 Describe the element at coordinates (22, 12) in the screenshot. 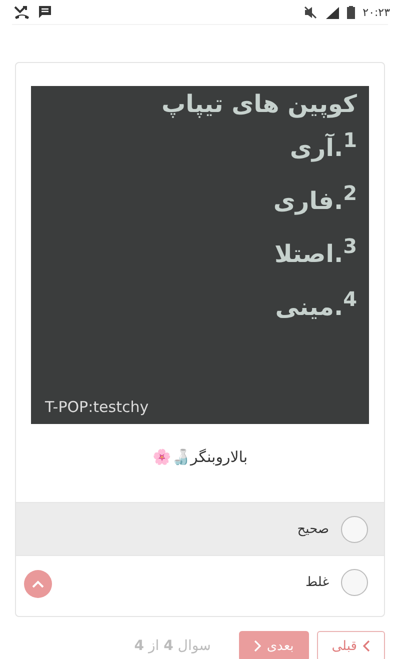

I see `missed-call-icon` at that location.